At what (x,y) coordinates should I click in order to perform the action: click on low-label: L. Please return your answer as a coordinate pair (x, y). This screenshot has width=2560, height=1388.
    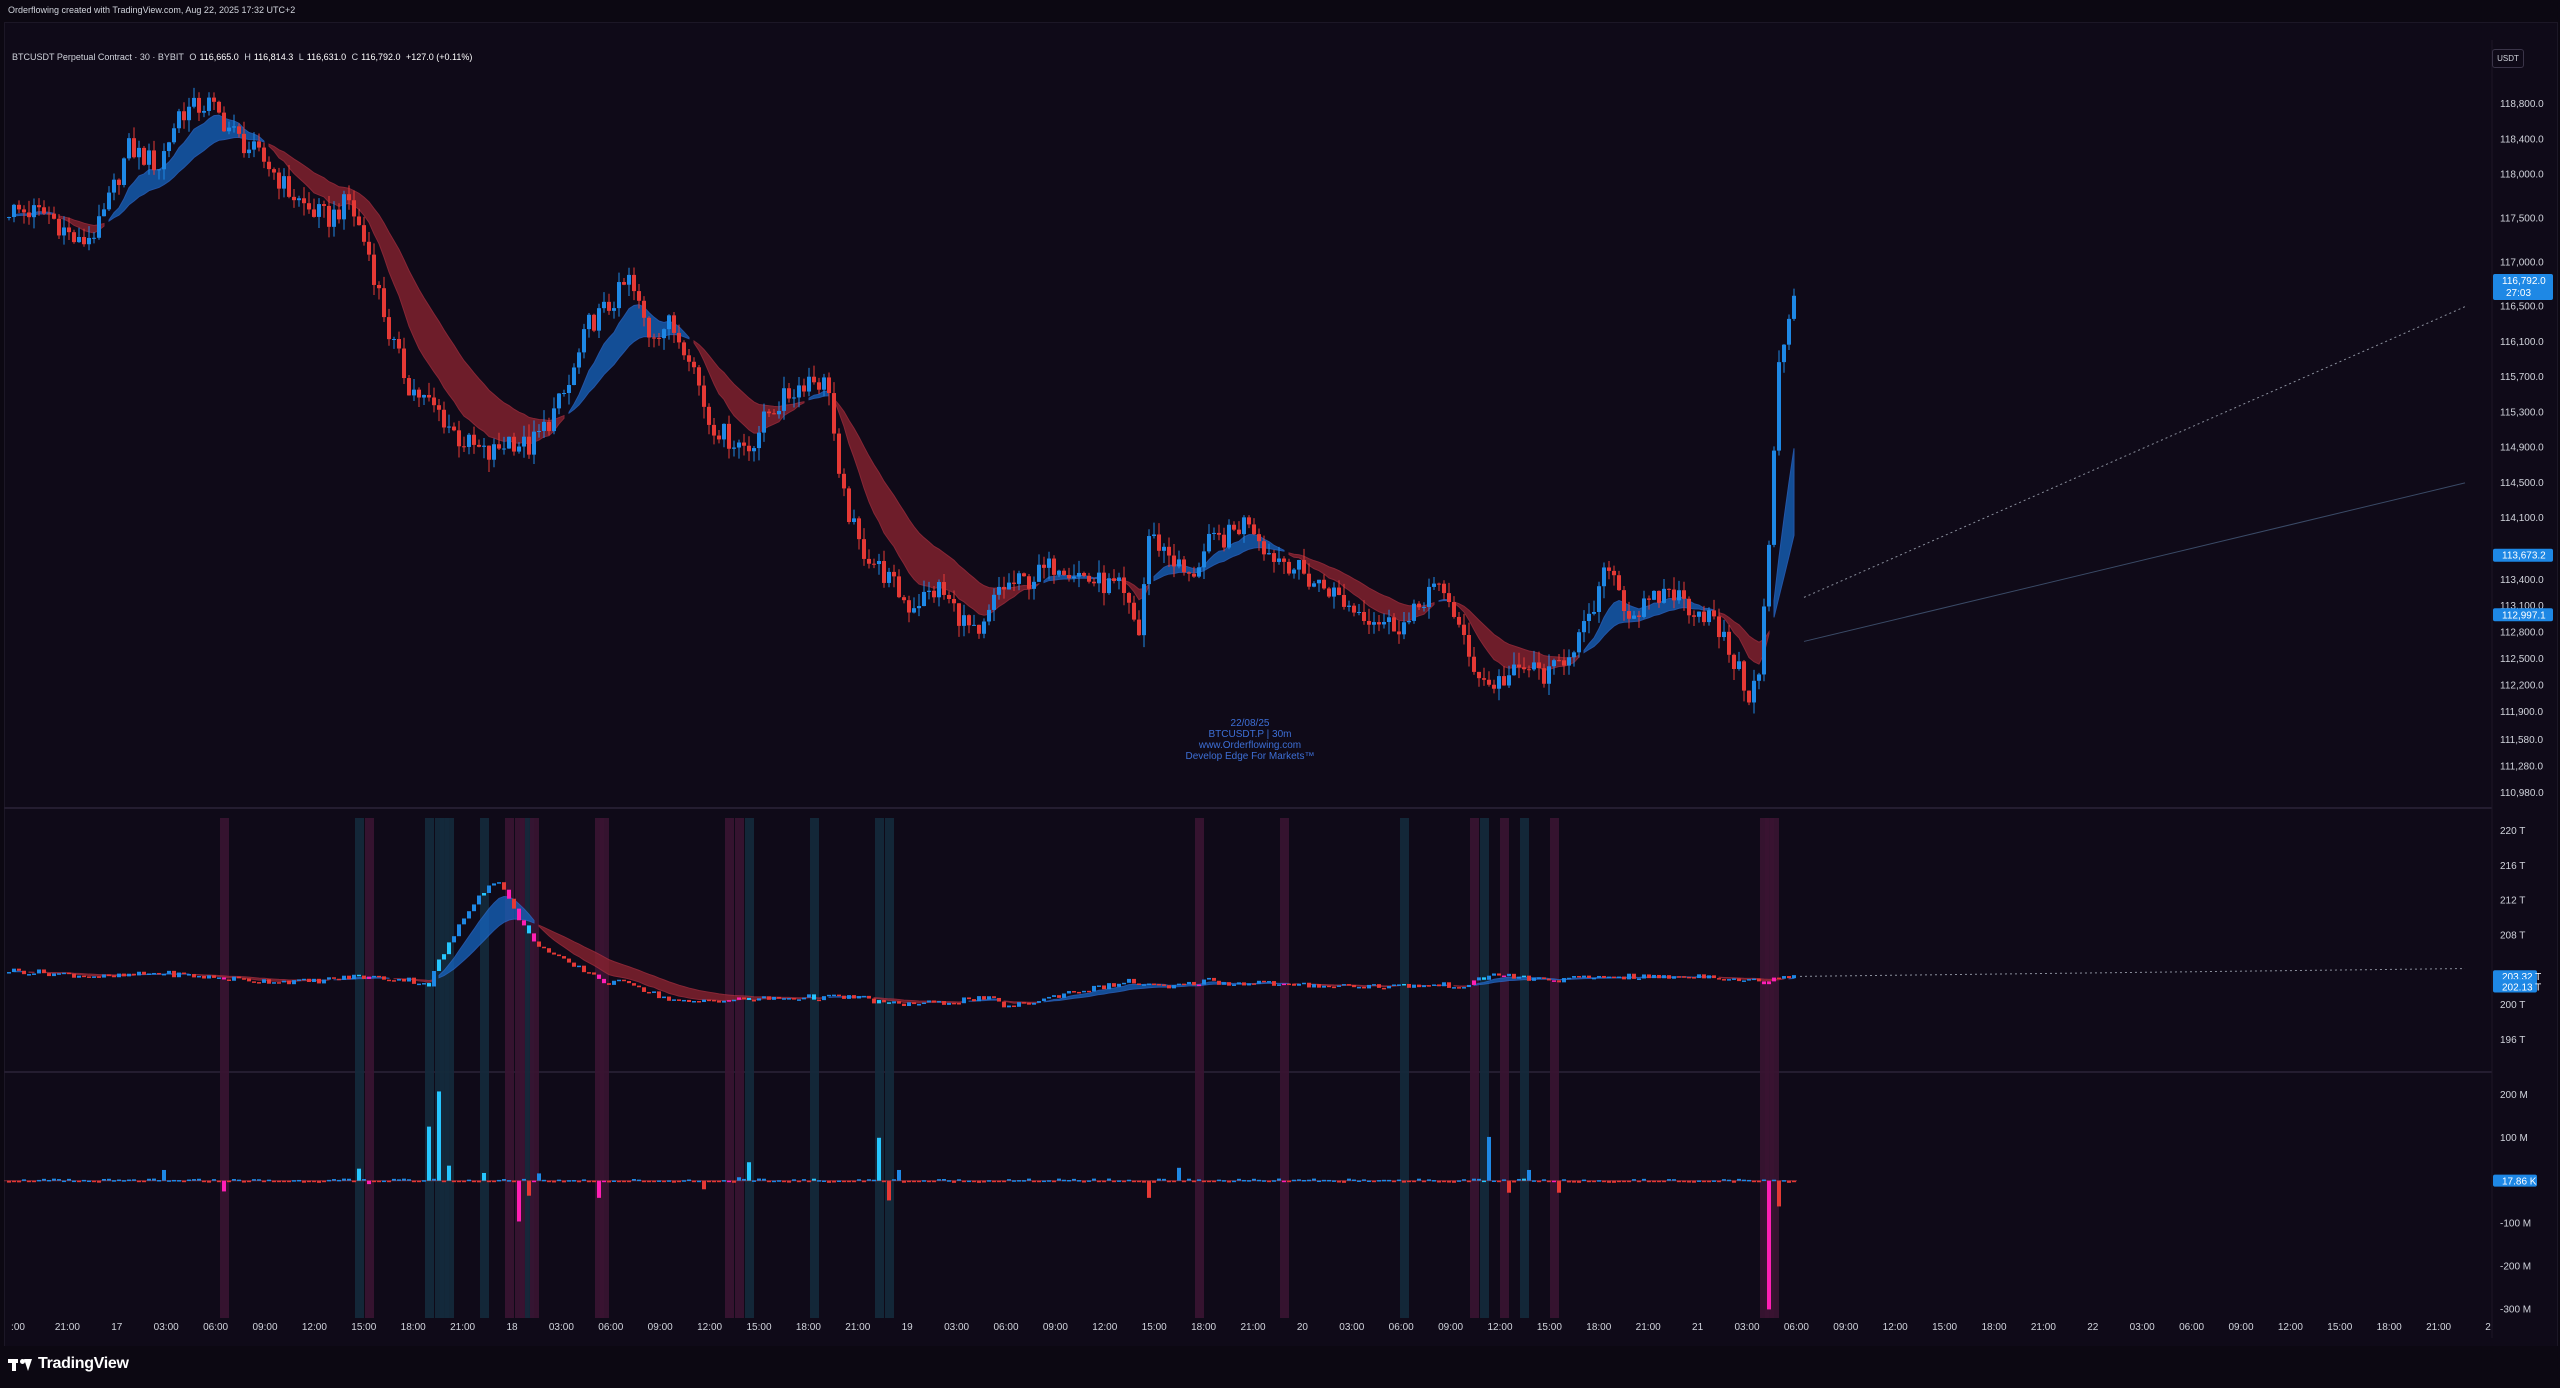
    Looking at the image, I should click on (301, 57).